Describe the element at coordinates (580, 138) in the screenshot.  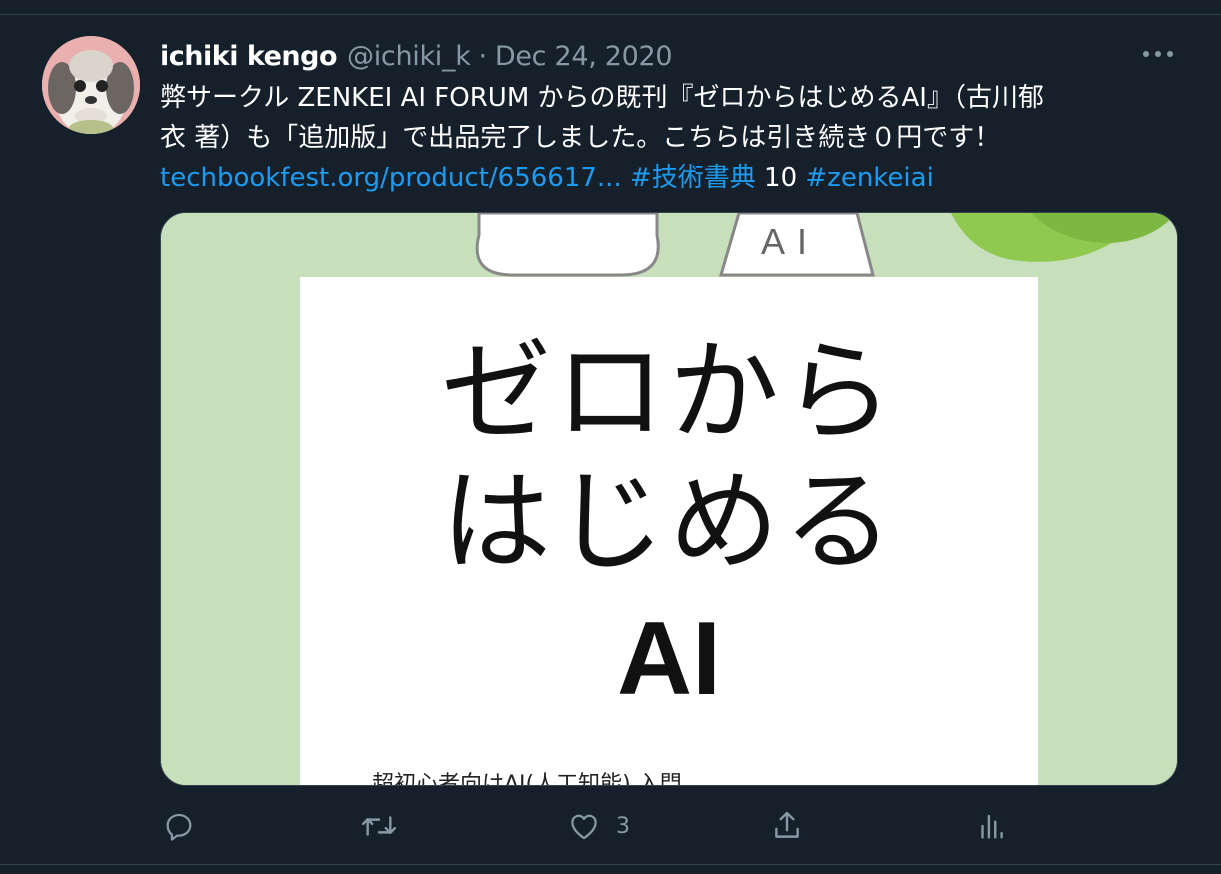
I see `tweet-text-line-2: 衣 著）も「追加版」で出品完了しました。こちらは引き続き０円です！` at that location.